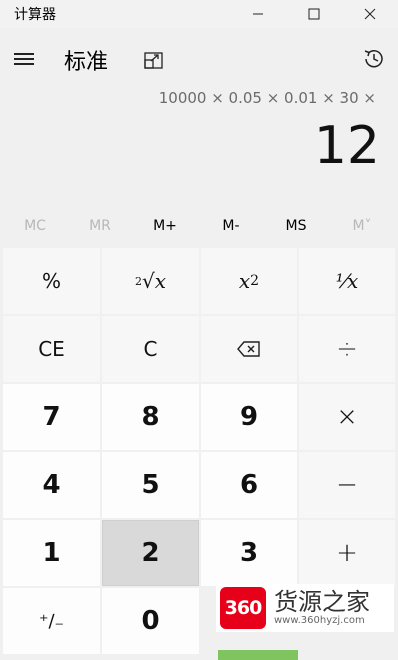 The height and width of the screenshot is (660, 398). I want to click on clear-button: C, so click(150, 349).